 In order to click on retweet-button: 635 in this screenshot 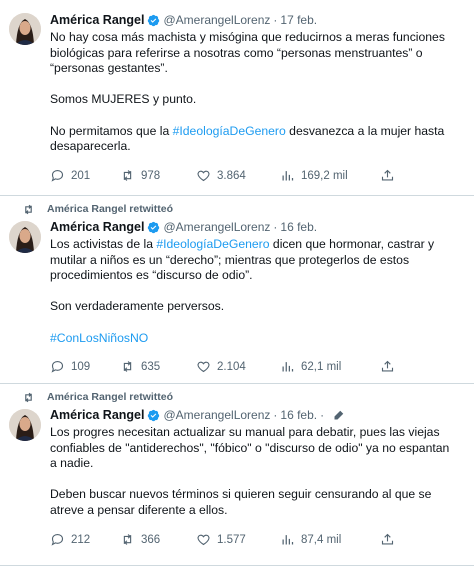, I will do `click(140, 366)`.